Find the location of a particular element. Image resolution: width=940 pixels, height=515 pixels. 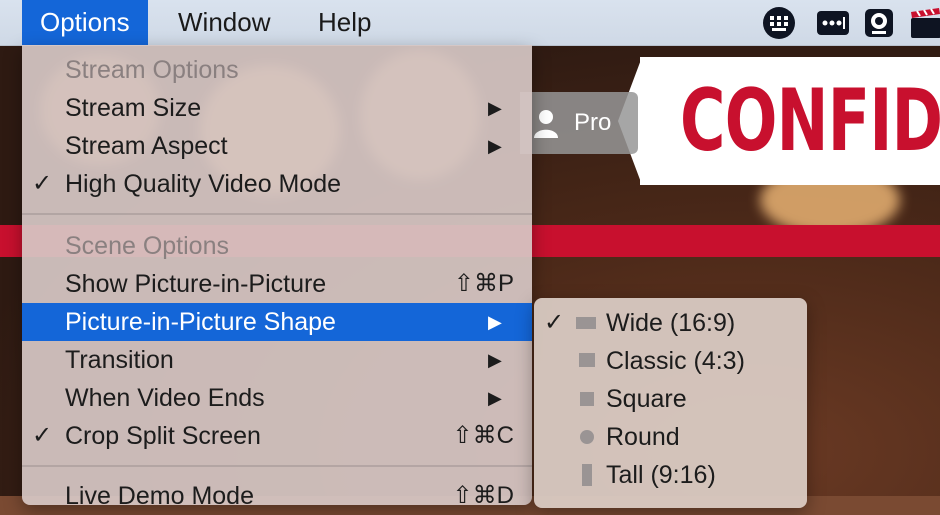

menu-item-label: Stream Size is located at coordinates (133, 108).